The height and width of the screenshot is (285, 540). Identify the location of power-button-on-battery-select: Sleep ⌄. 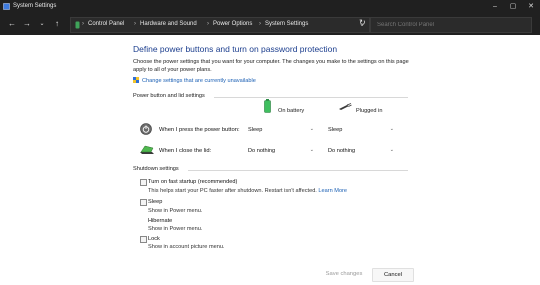
(281, 130).